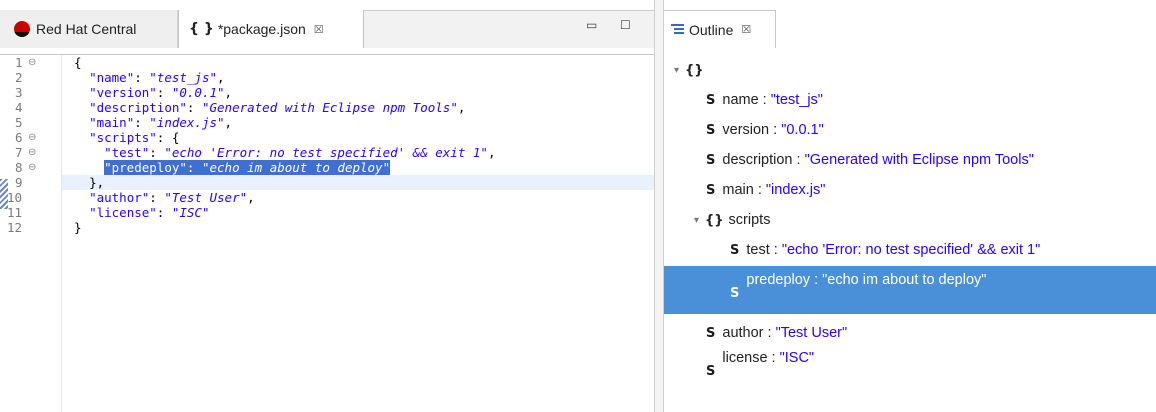 The width and height of the screenshot is (1156, 412). I want to click on line-number: 8, so click(19, 167).